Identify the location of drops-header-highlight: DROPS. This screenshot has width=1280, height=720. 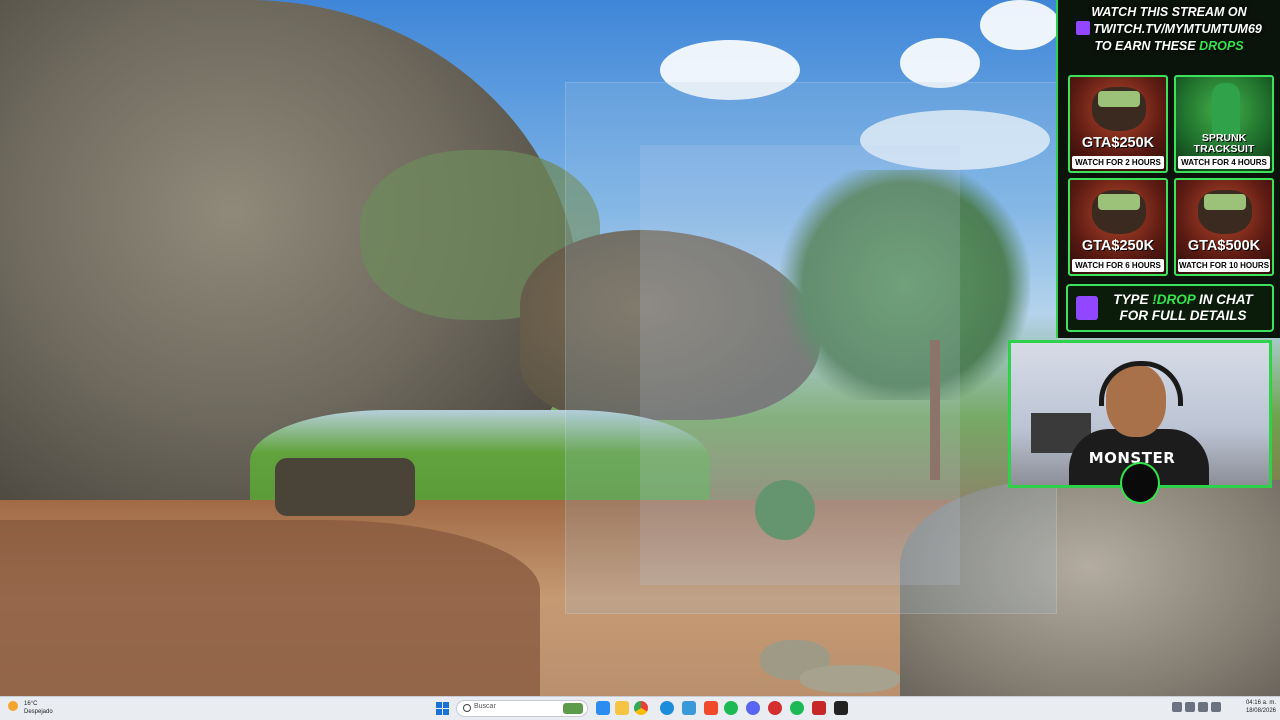
(1221, 46).